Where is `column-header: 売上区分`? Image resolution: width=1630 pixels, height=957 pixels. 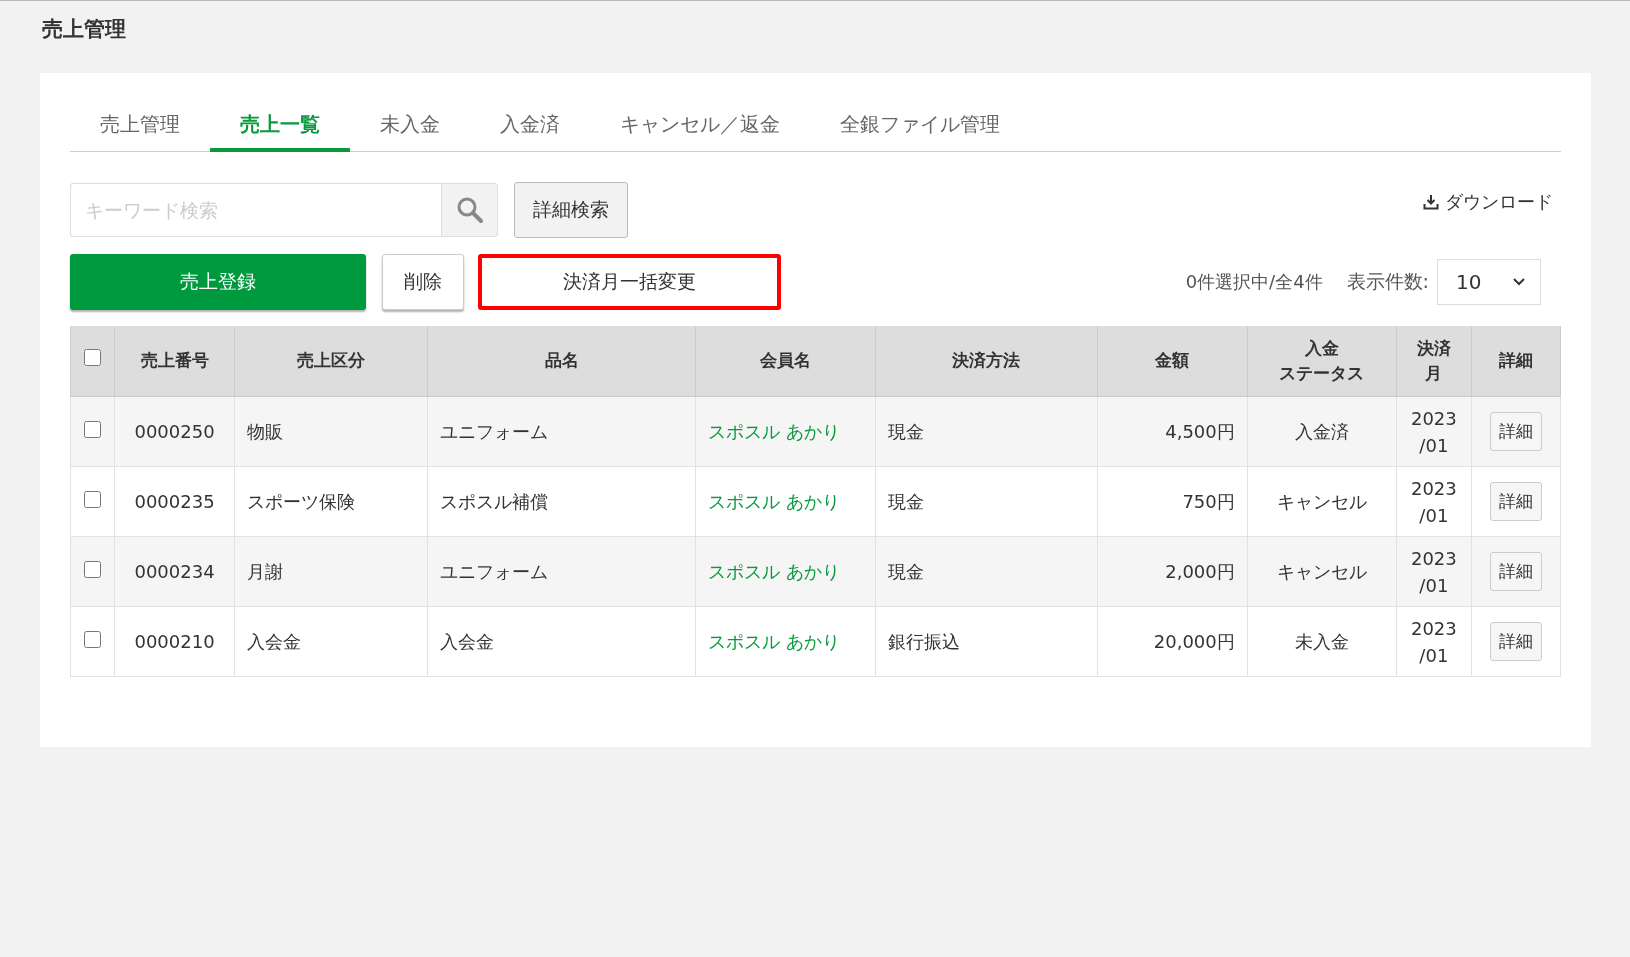 column-header: 売上区分 is located at coordinates (331, 361).